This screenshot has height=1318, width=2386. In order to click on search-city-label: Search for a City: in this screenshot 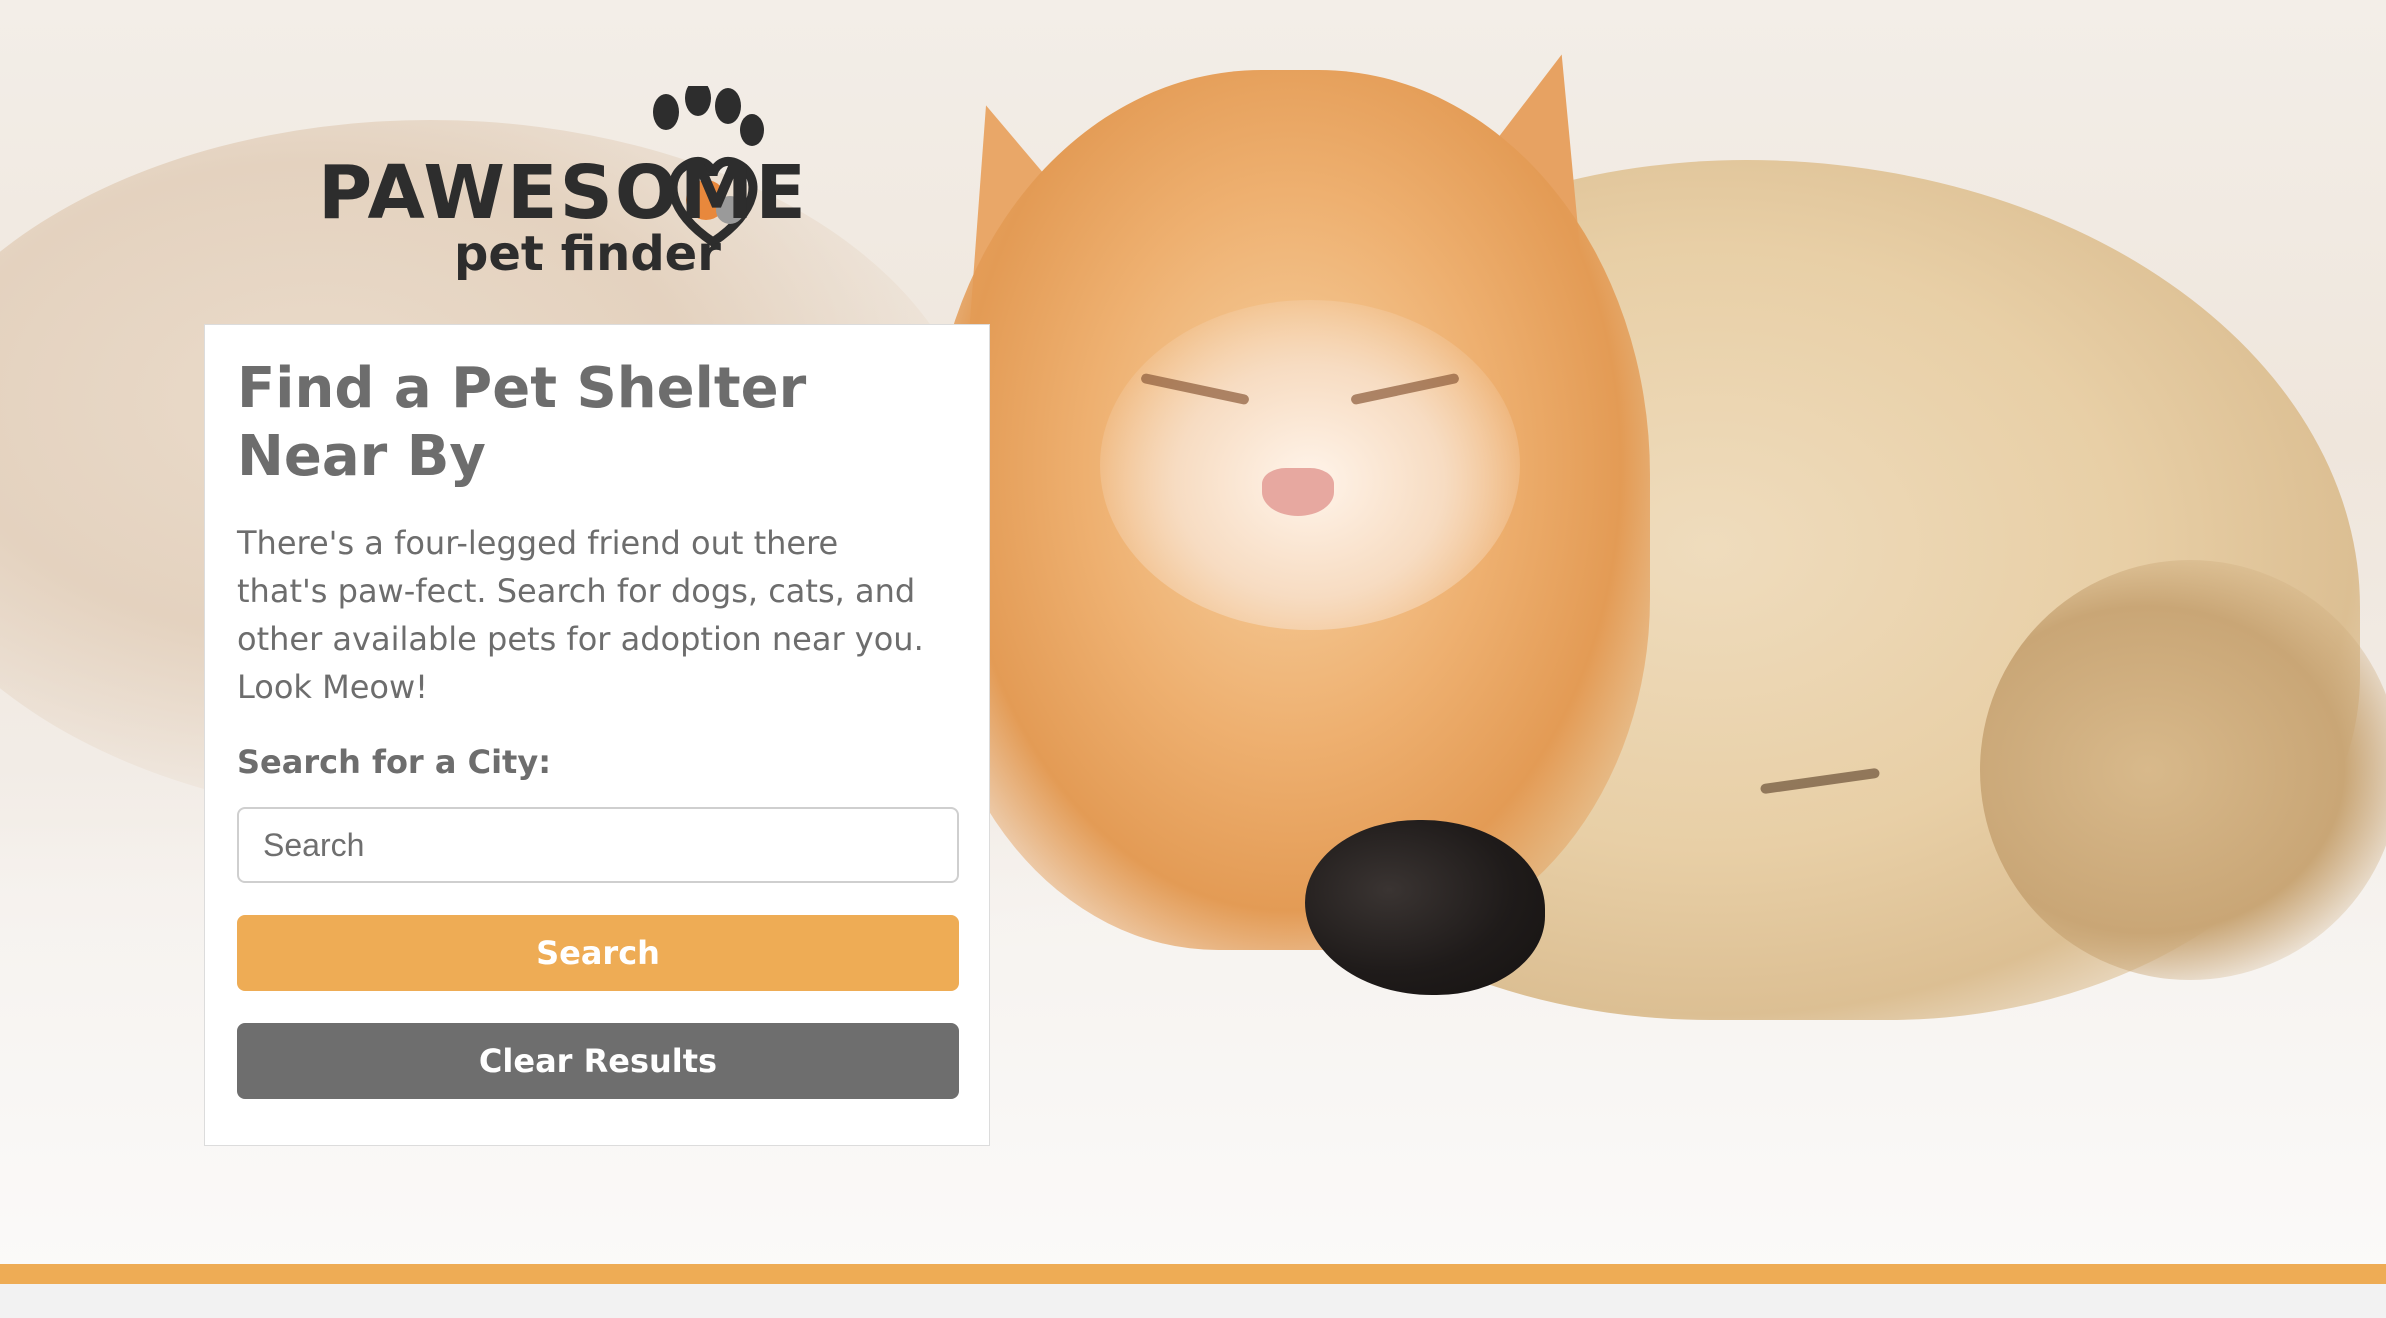, I will do `click(394, 762)`.